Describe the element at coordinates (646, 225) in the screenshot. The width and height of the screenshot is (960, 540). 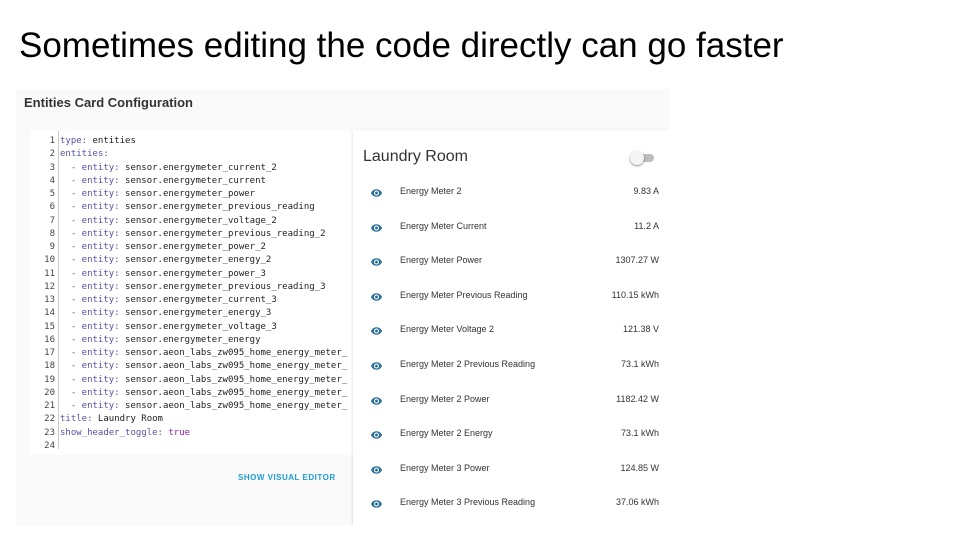
I see `entity-value: 11.2 A` at that location.